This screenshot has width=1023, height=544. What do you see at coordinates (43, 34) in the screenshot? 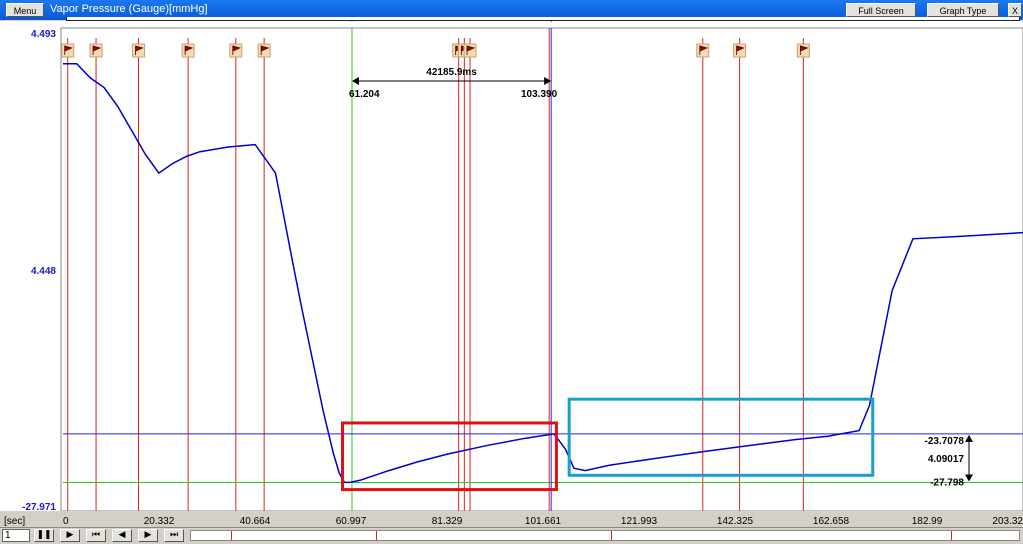
I see `y-tick-label: 4.493` at bounding box center [43, 34].